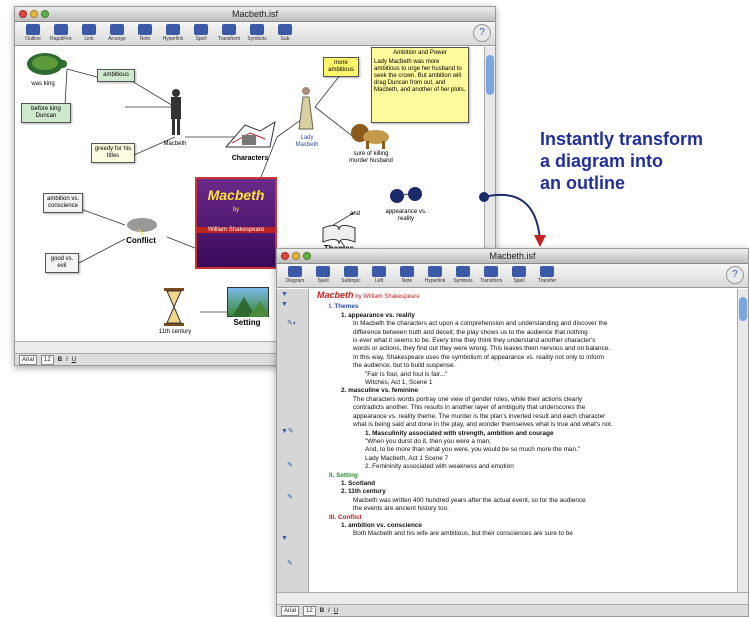 The width and height of the screenshot is (749, 617). What do you see at coordinates (236, 223) in the screenshot?
I see `macbeth-cover-image: Macbeth by William Shakespeare` at bounding box center [236, 223].